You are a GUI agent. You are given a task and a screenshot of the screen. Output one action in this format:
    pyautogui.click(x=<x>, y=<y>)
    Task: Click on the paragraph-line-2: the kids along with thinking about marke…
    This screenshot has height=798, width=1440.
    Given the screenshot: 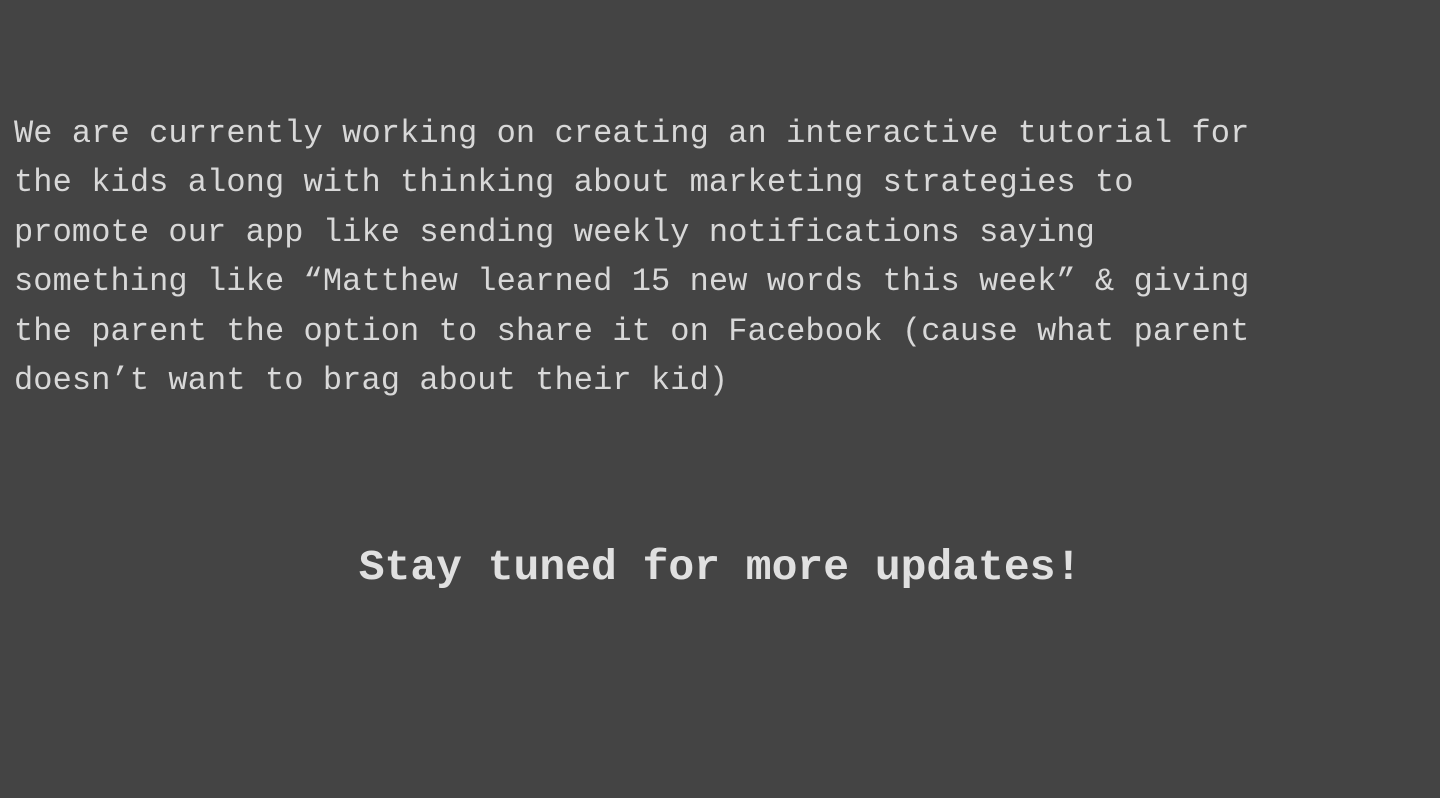 What is the action you would take?
    pyautogui.click(x=574, y=183)
    